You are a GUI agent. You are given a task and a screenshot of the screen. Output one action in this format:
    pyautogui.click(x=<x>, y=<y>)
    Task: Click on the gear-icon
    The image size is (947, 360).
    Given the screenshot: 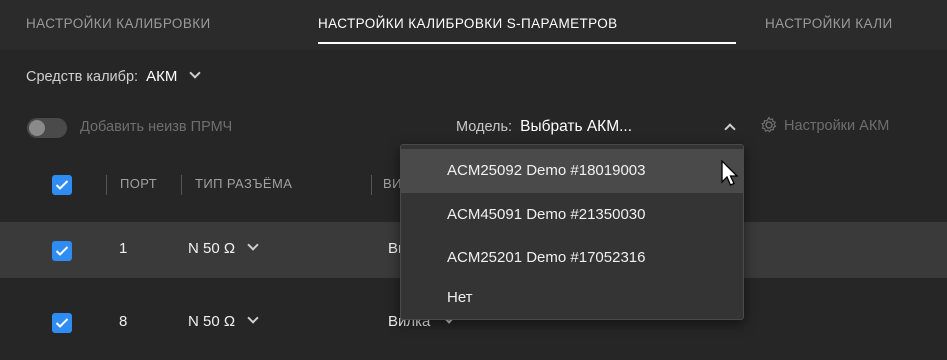 What is the action you would take?
    pyautogui.click(x=769, y=124)
    